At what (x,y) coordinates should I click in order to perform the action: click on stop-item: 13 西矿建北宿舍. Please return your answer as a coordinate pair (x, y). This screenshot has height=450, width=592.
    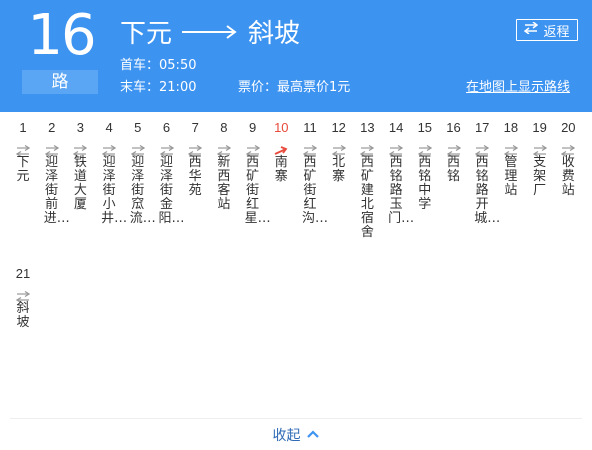
    Looking at the image, I should click on (367, 180).